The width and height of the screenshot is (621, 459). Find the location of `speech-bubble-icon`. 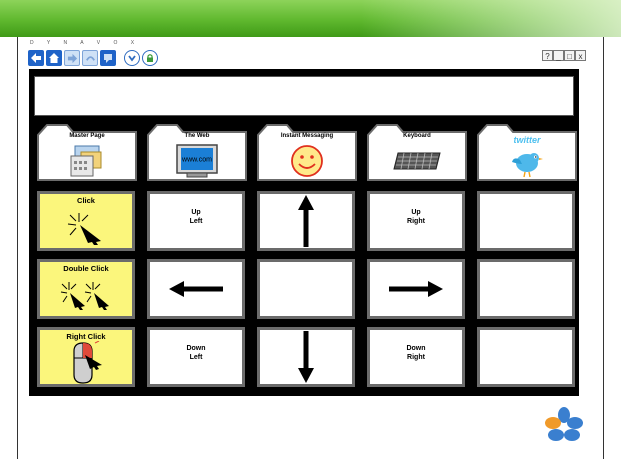

speech-bubble-icon is located at coordinates (108, 58).